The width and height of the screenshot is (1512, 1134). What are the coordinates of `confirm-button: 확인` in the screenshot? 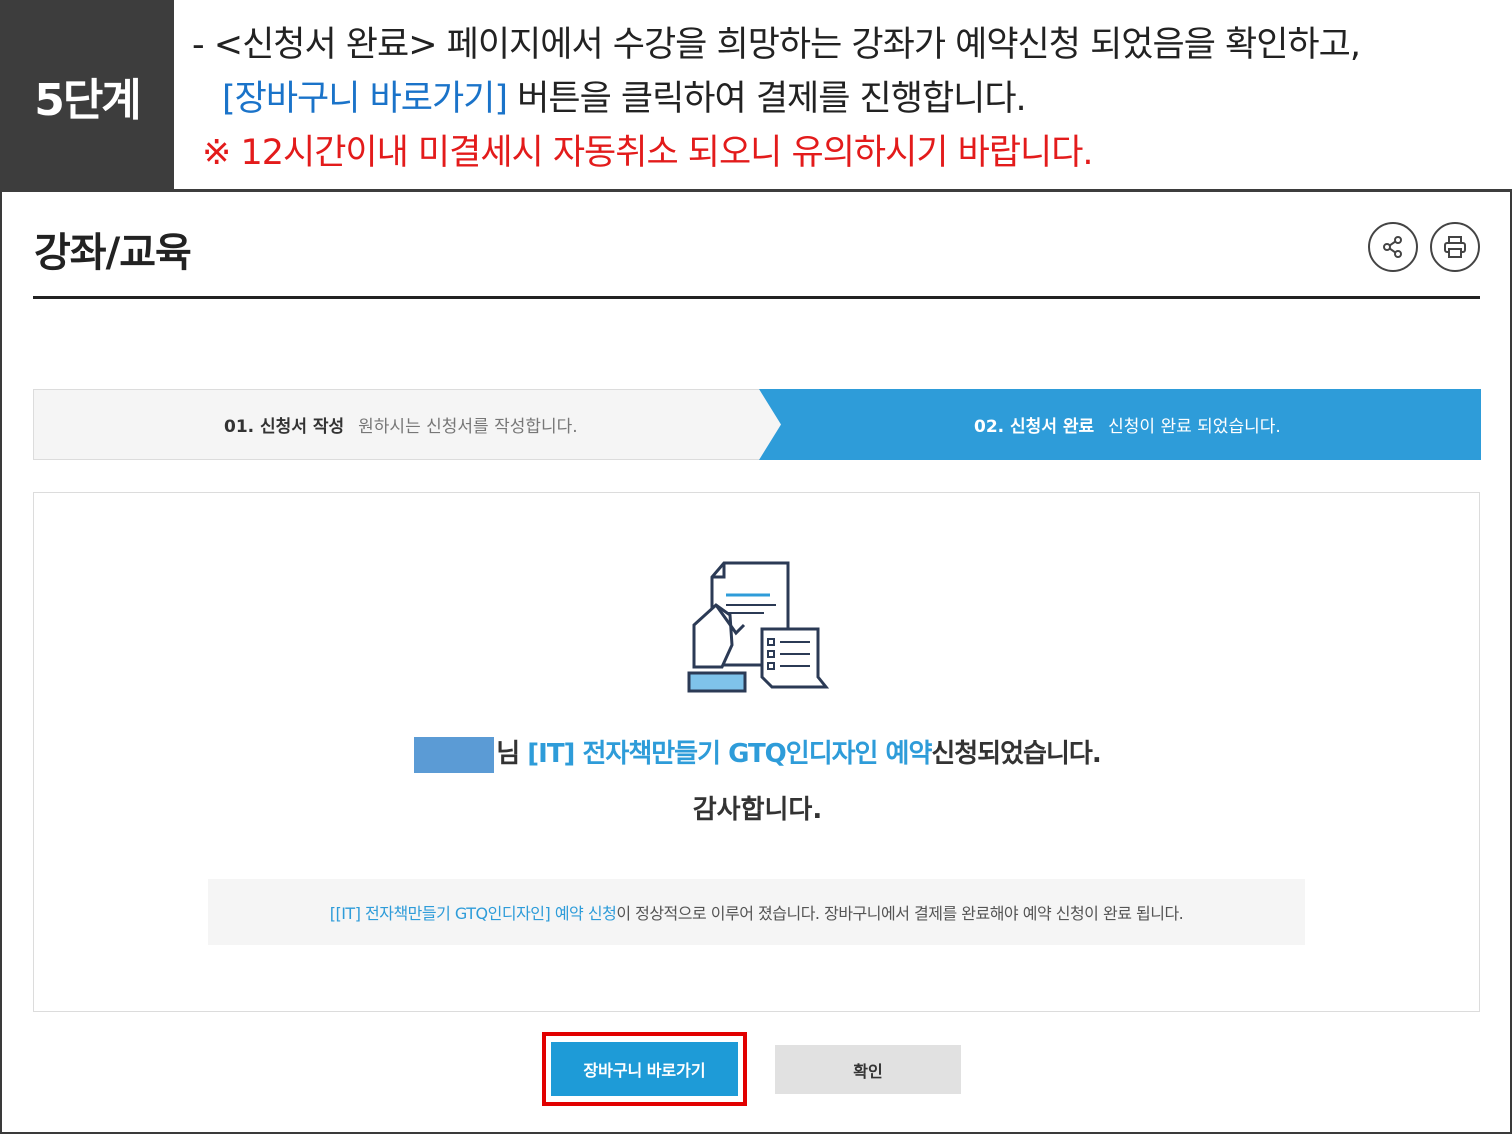 It's located at (868, 1069).